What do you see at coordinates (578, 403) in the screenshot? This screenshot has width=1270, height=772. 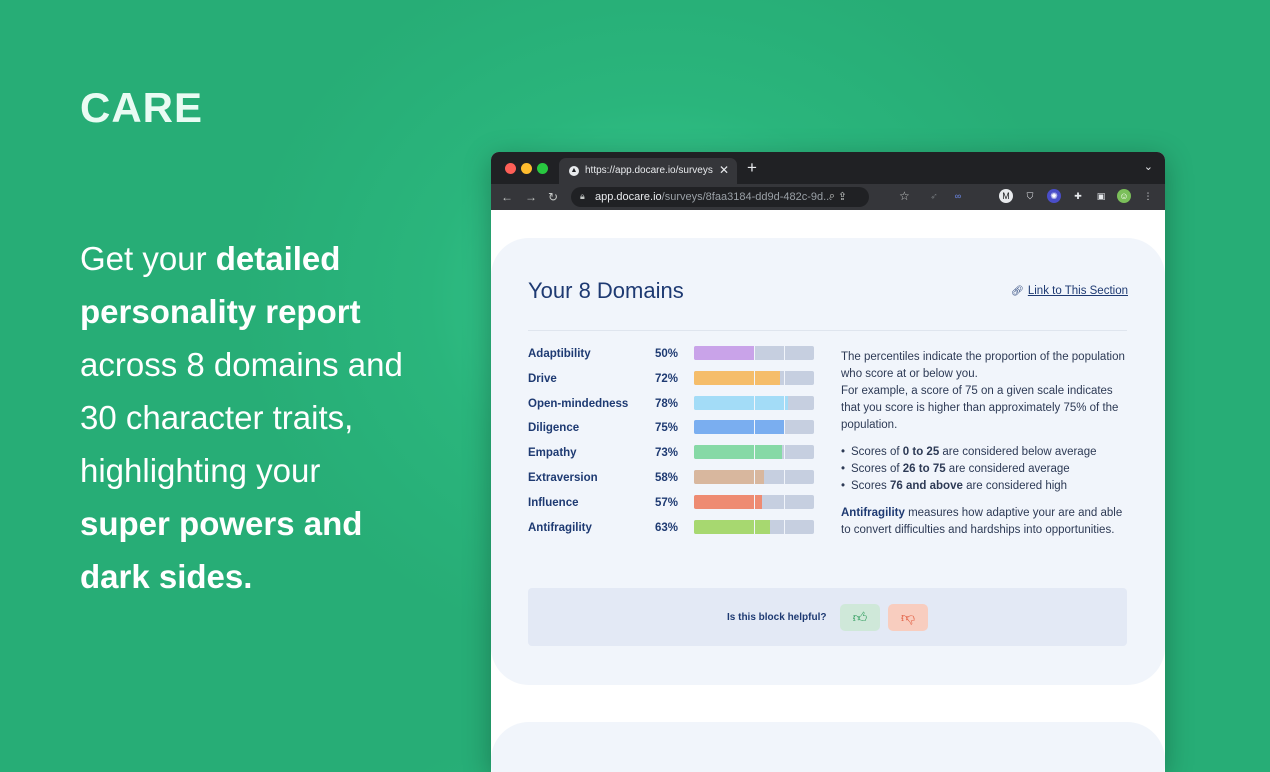 I see `domain-label: Open-mindedness` at bounding box center [578, 403].